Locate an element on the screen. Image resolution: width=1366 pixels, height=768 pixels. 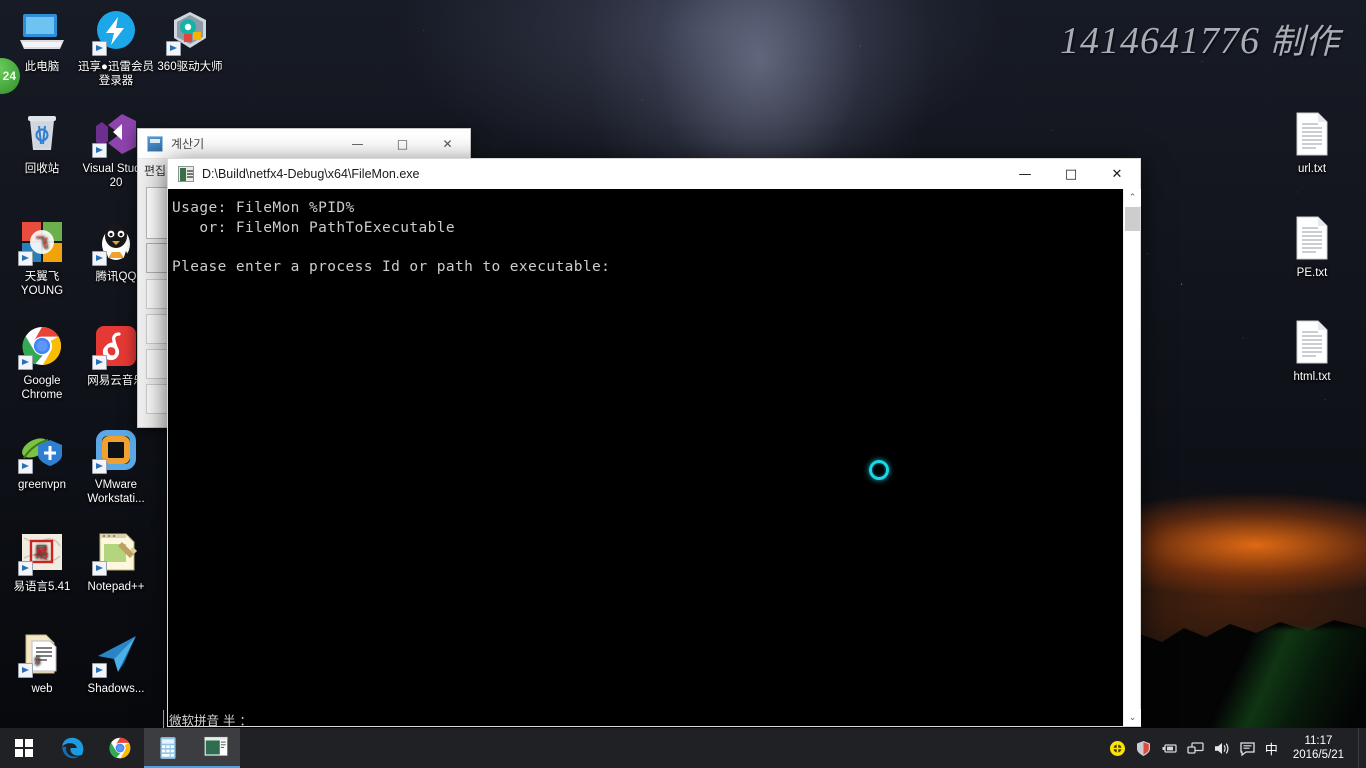
clock-time: 11:17 is located at coordinates (1318, 741).